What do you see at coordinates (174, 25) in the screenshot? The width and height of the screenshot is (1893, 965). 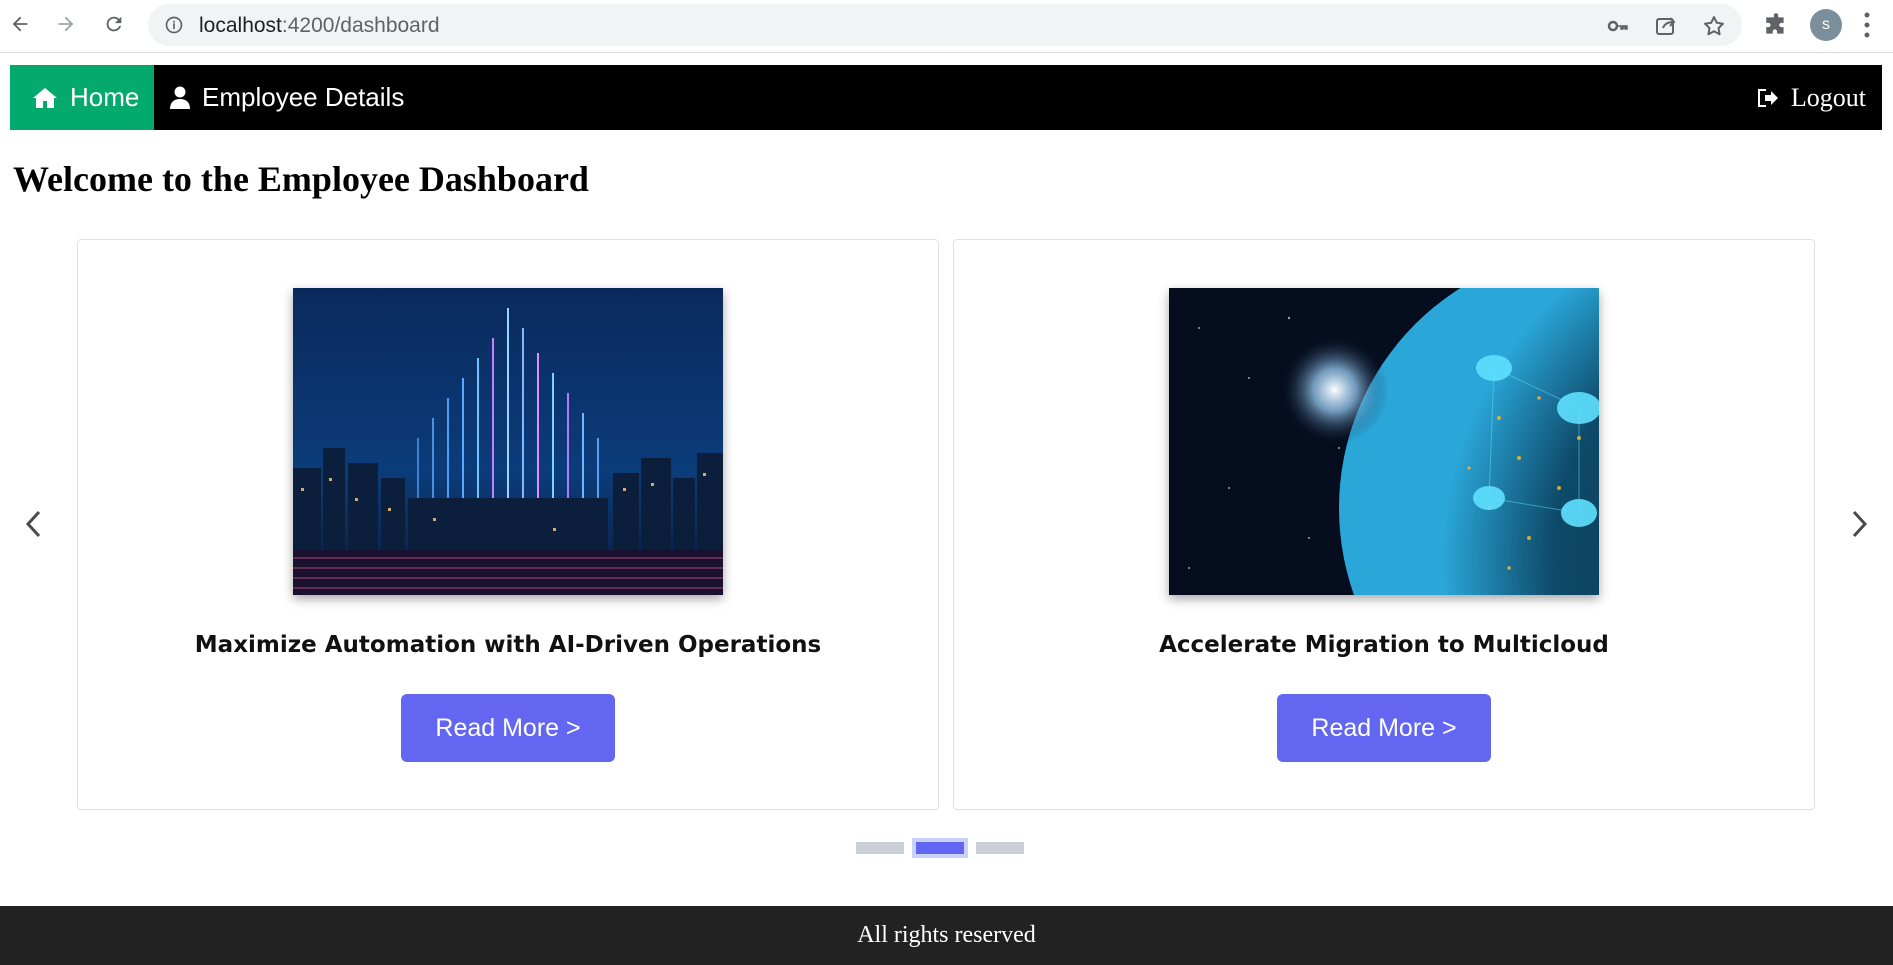 I see `info-icon` at bounding box center [174, 25].